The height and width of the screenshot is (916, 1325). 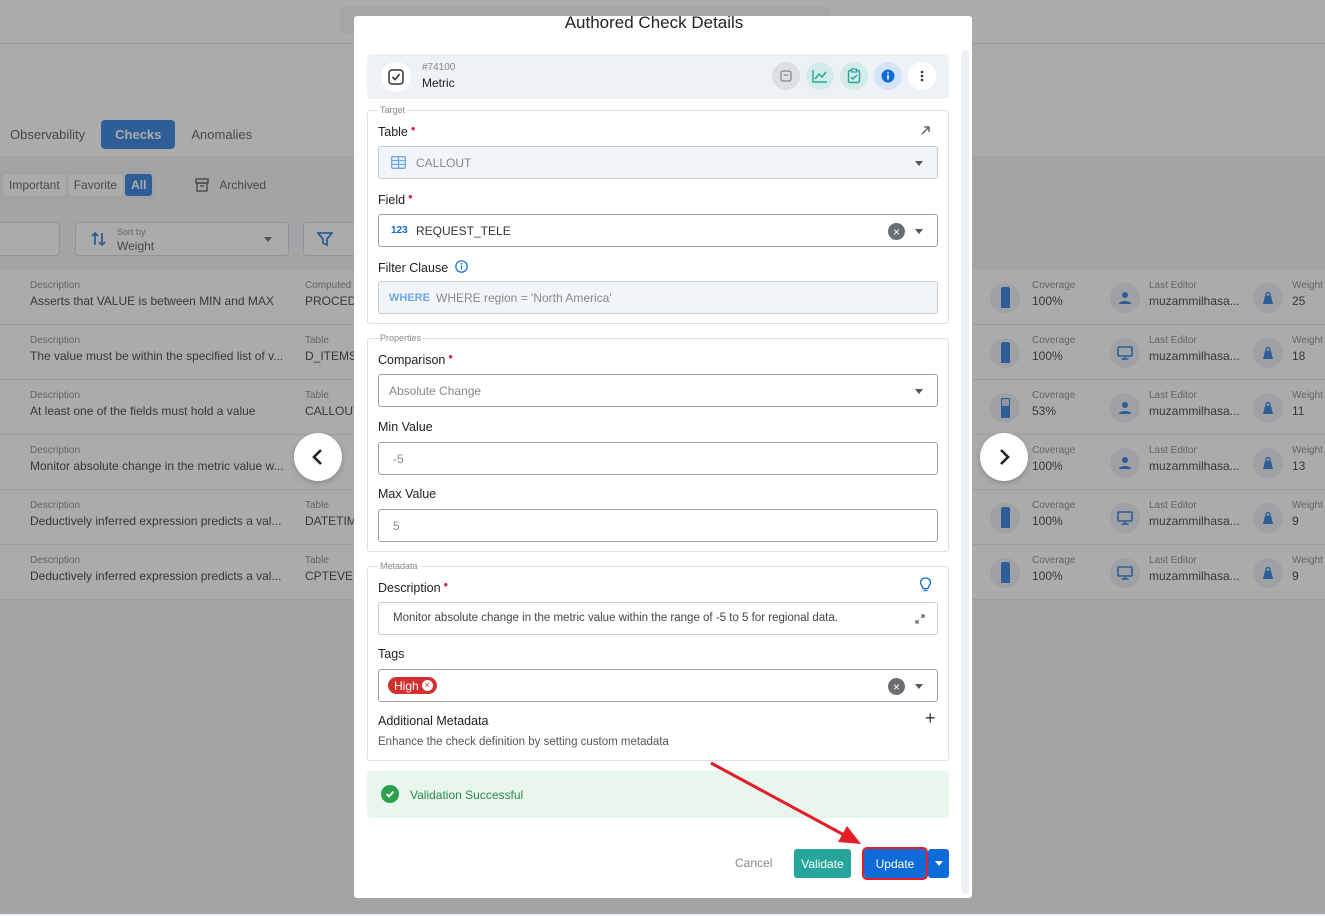 What do you see at coordinates (398, 162) in the screenshot?
I see `table-icon` at bounding box center [398, 162].